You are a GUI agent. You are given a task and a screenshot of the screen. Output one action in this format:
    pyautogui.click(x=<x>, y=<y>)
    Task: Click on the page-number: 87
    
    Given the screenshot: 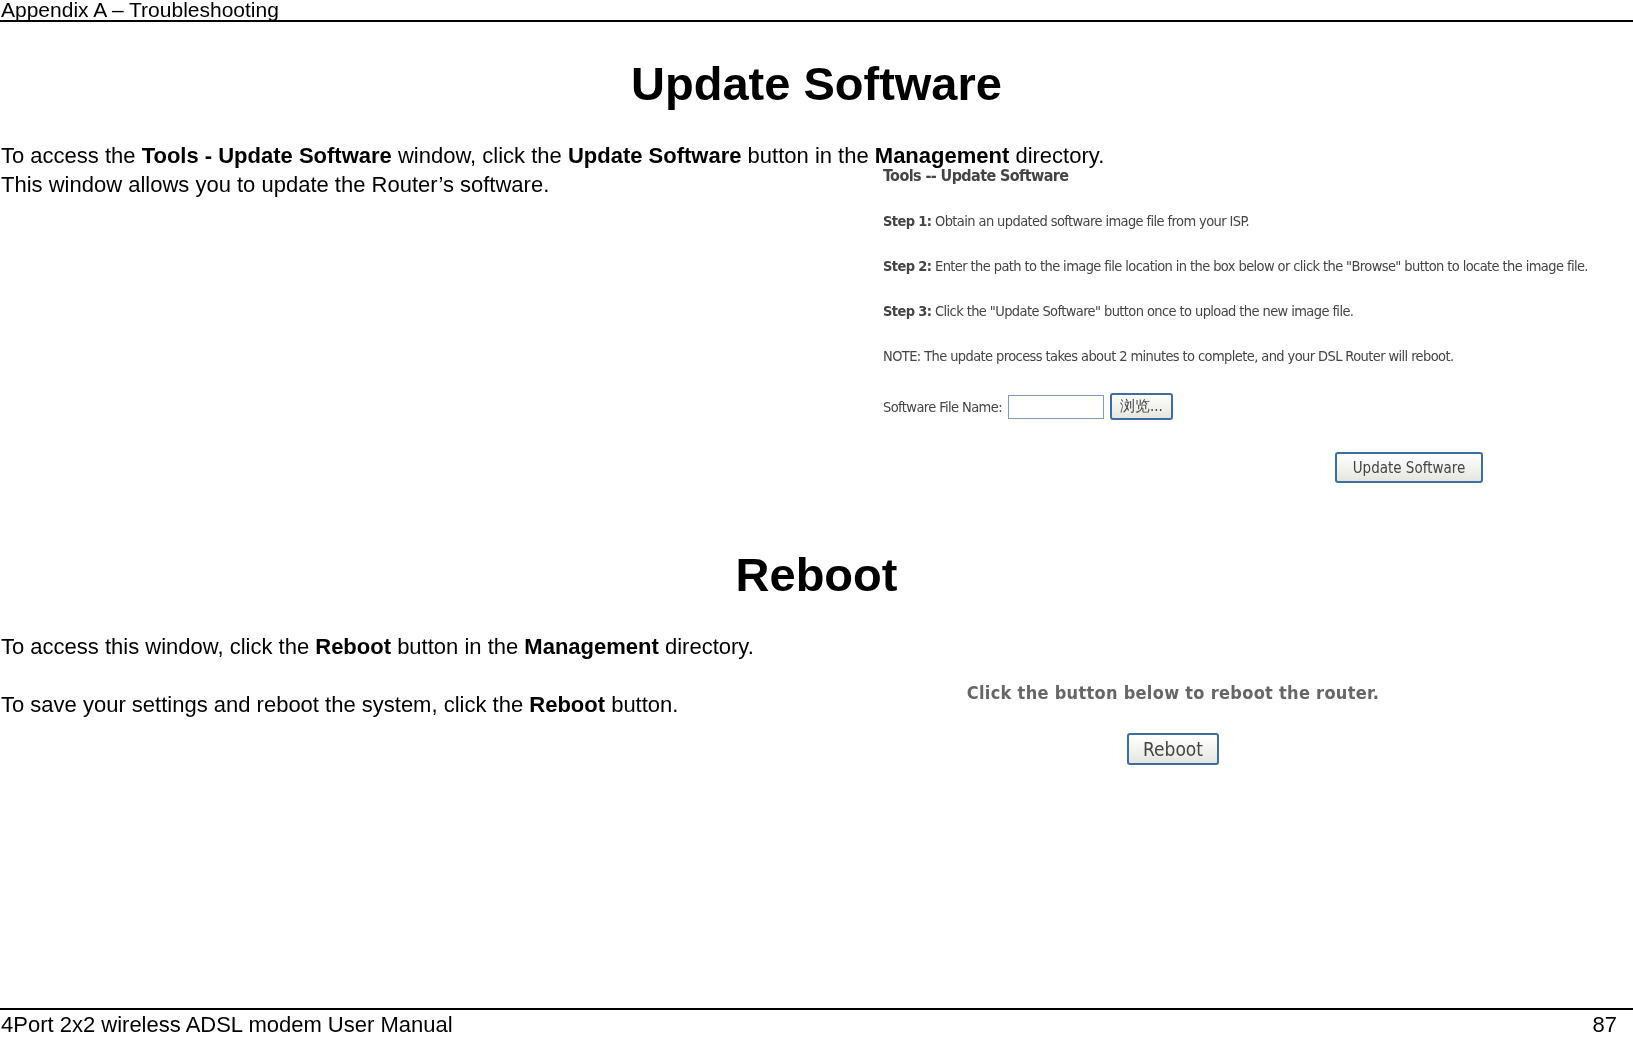 What is the action you would take?
    pyautogui.click(x=1604, y=1024)
    